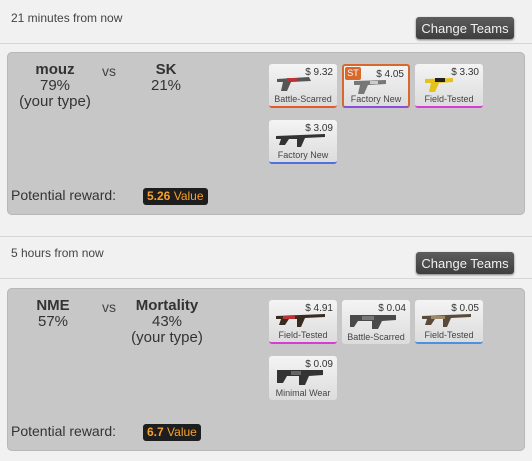 The width and height of the screenshot is (532, 461). What do you see at coordinates (159, 196) in the screenshot?
I see `reward-value: 5.26` at bounding box center [159, 196].